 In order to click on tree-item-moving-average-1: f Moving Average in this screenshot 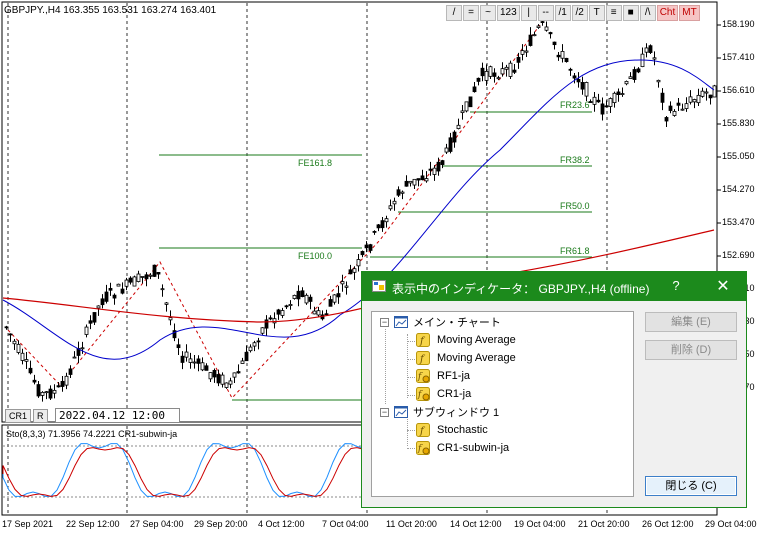, I will do `click(466, 340)`.